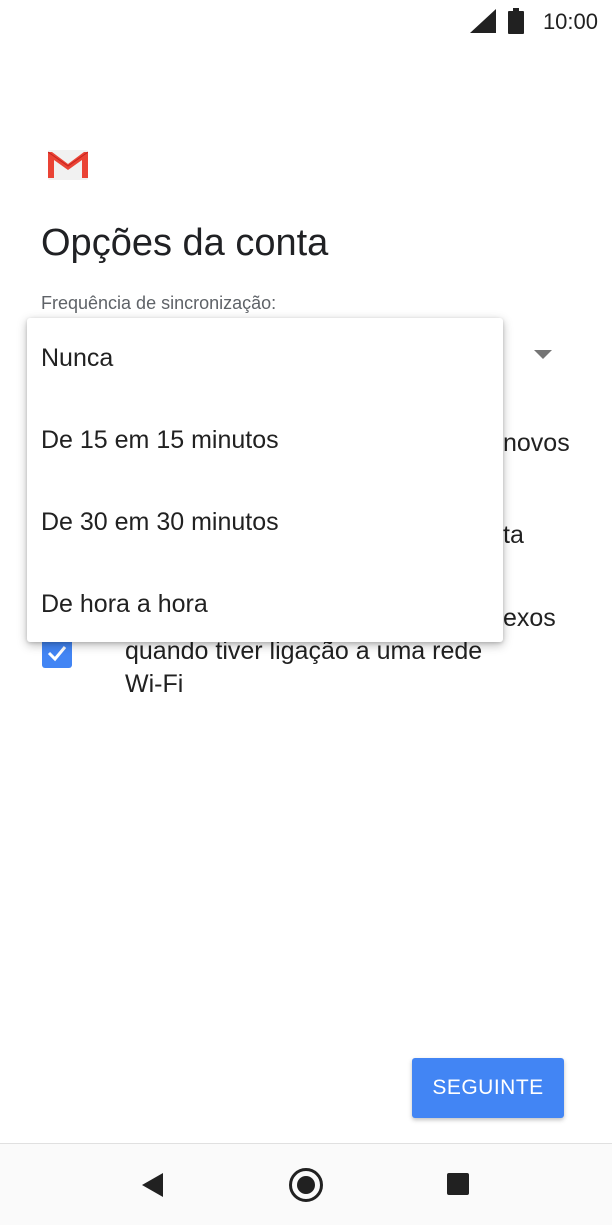 This screenshot has height=1225, width=612. What do you see at coordinates (570, 21) in the screenshot?
I see `status-time: 10:00` at bounding box center [570, 21].